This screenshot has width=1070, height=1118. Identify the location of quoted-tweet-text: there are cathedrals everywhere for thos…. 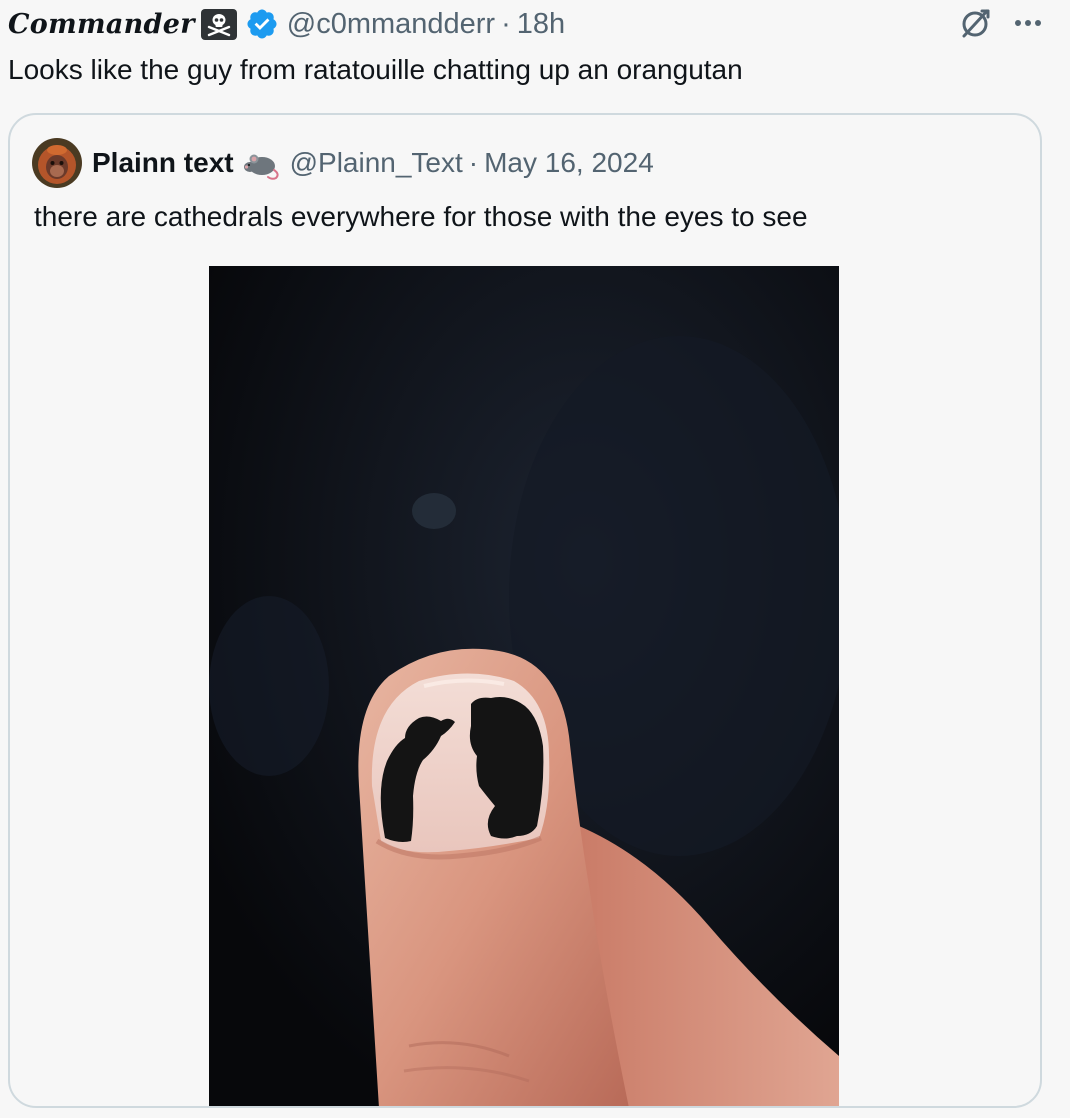
(421, 216).